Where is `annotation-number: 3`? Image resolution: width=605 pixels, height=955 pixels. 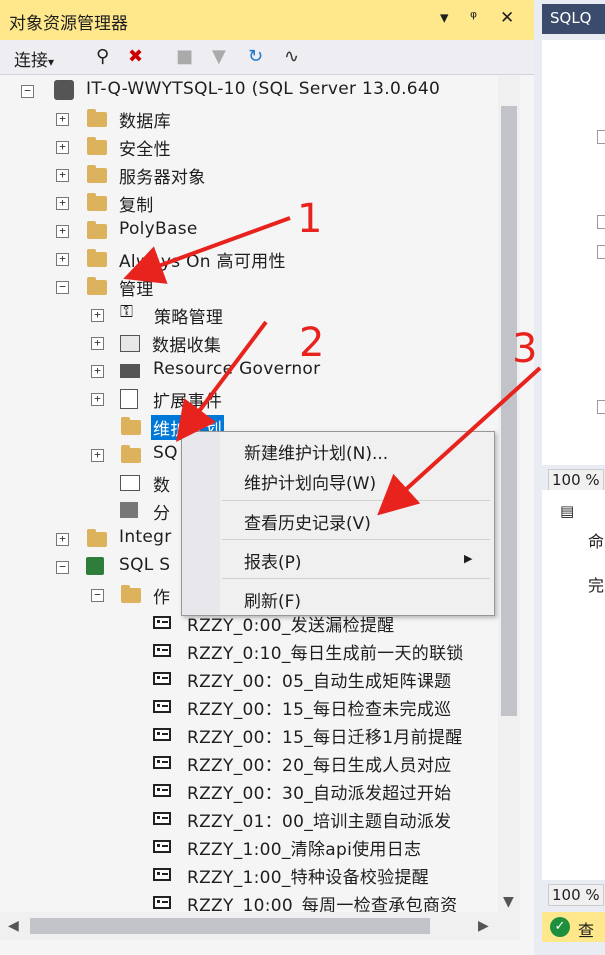 annotation-number: 3 is located at coordinates (525, 349).